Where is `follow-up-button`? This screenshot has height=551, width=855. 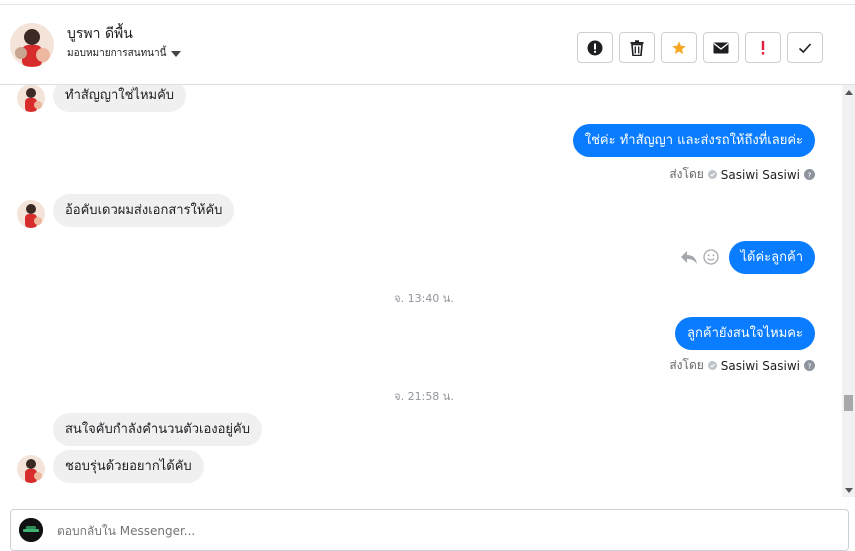 follow-up-button is located at coordinates (763, 47).